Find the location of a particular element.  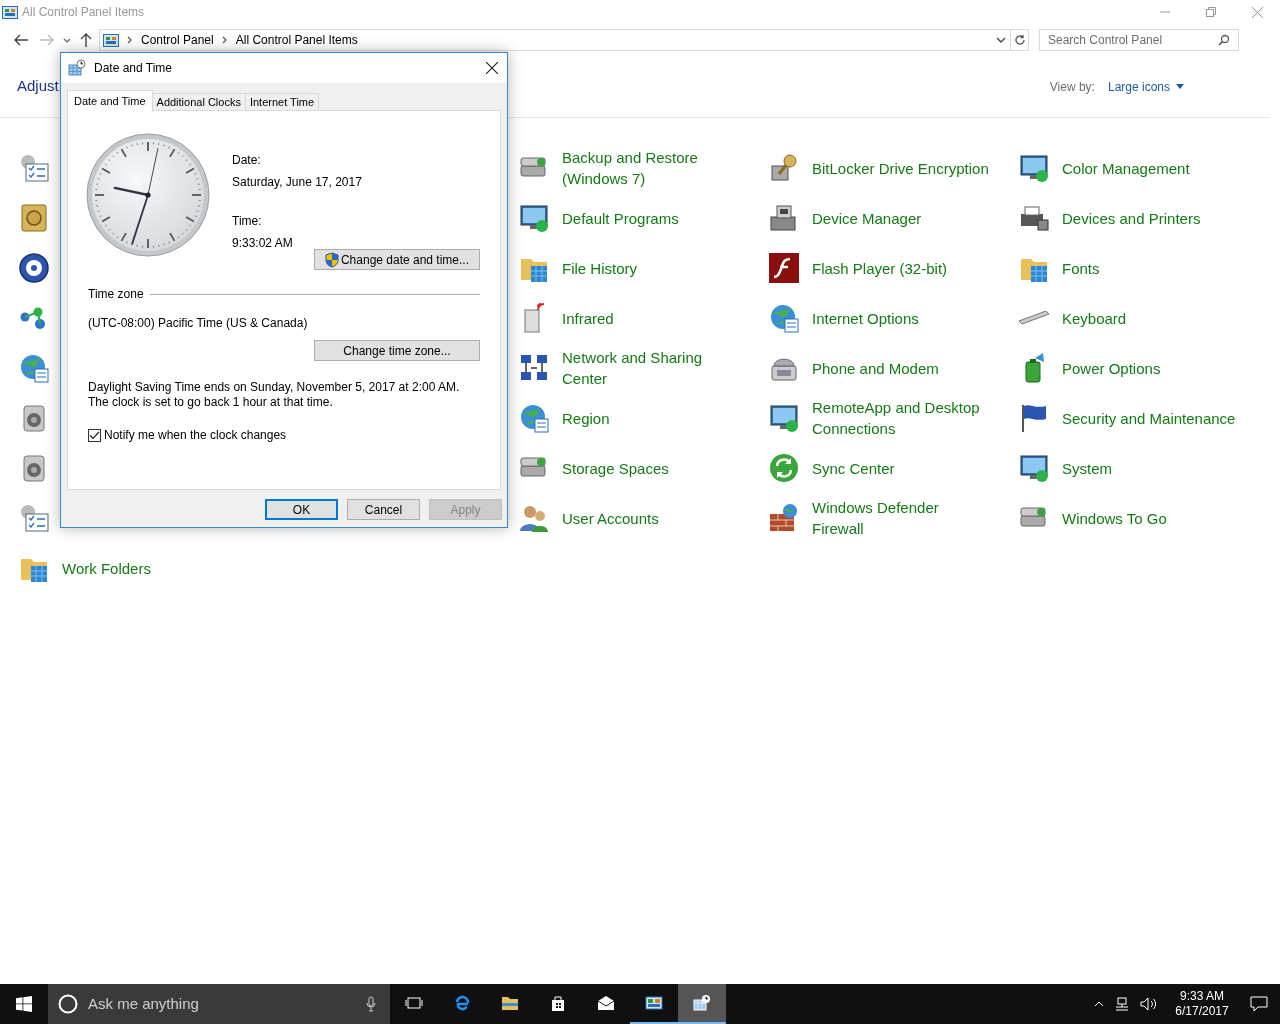

microphone-icon is located at coordinates (371, 1004).